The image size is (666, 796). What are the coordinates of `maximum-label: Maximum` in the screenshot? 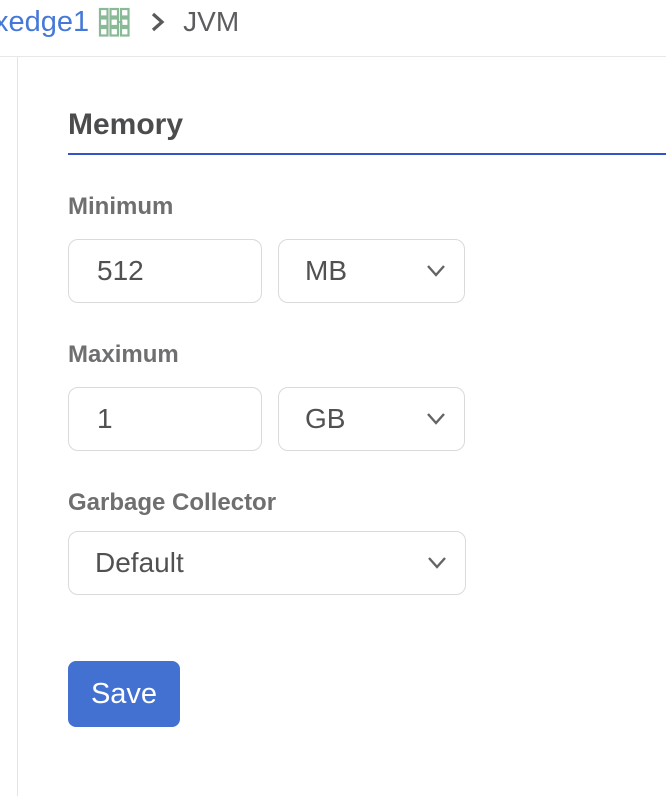 It's located at (123, 354).